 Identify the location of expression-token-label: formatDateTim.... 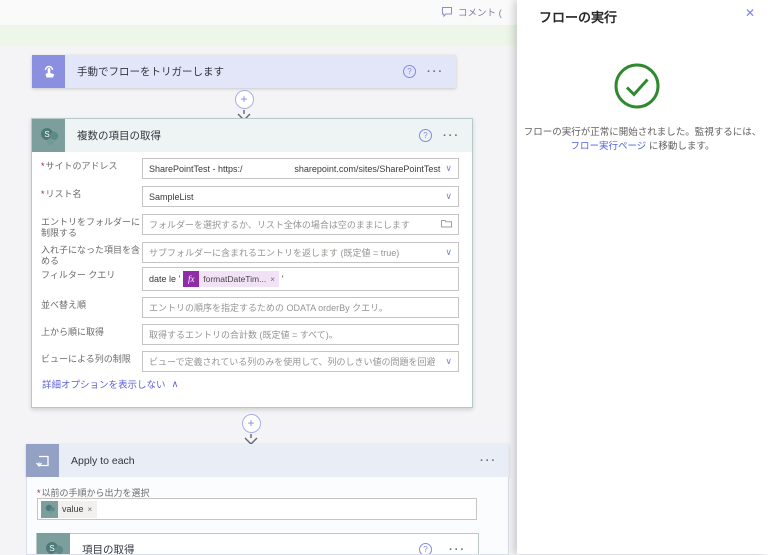
(234, 279).